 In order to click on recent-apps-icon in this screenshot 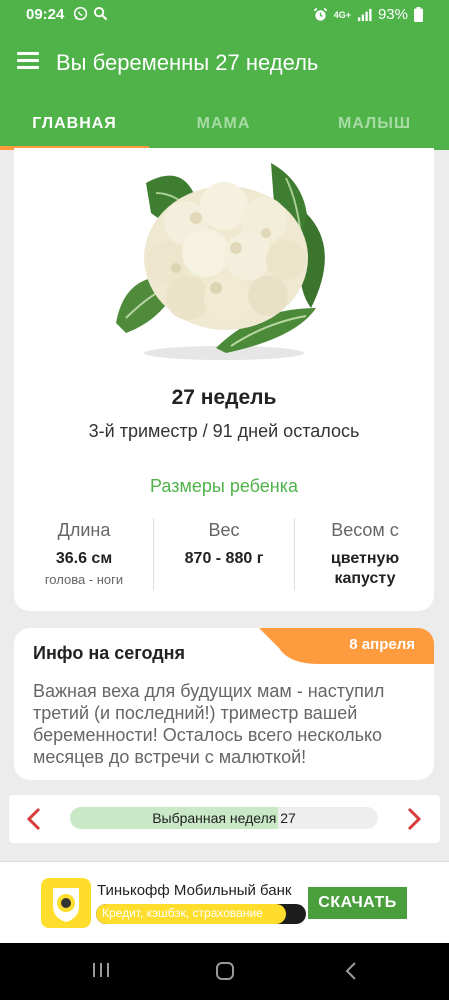, I will do `click(101, 970)`.